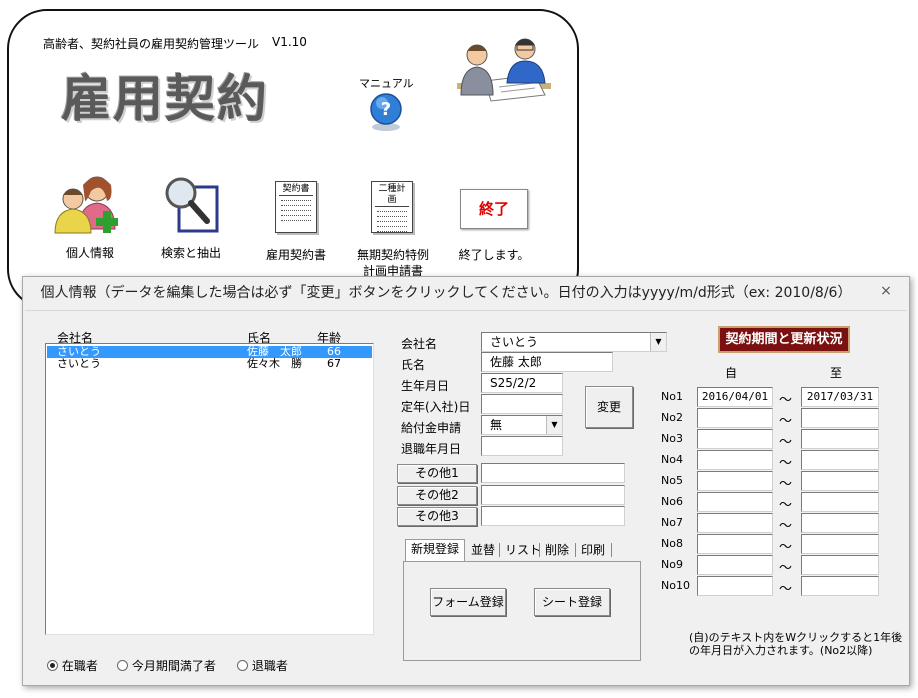  Describe the element at coordinates (52, 665) in the screenshot. I see `radio-employed-dot` at that location.